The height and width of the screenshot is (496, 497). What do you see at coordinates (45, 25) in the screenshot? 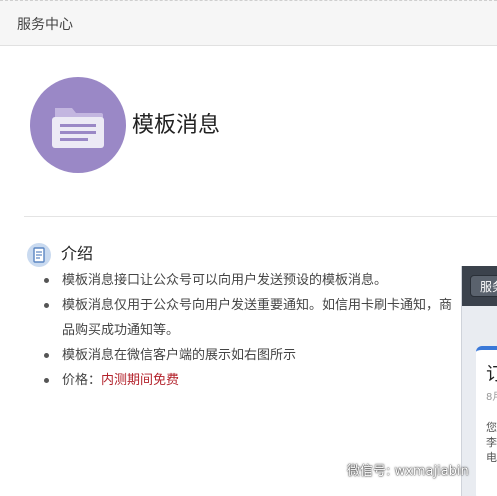
I see `page-title: 服务中心` at bounding box center [45, 25].